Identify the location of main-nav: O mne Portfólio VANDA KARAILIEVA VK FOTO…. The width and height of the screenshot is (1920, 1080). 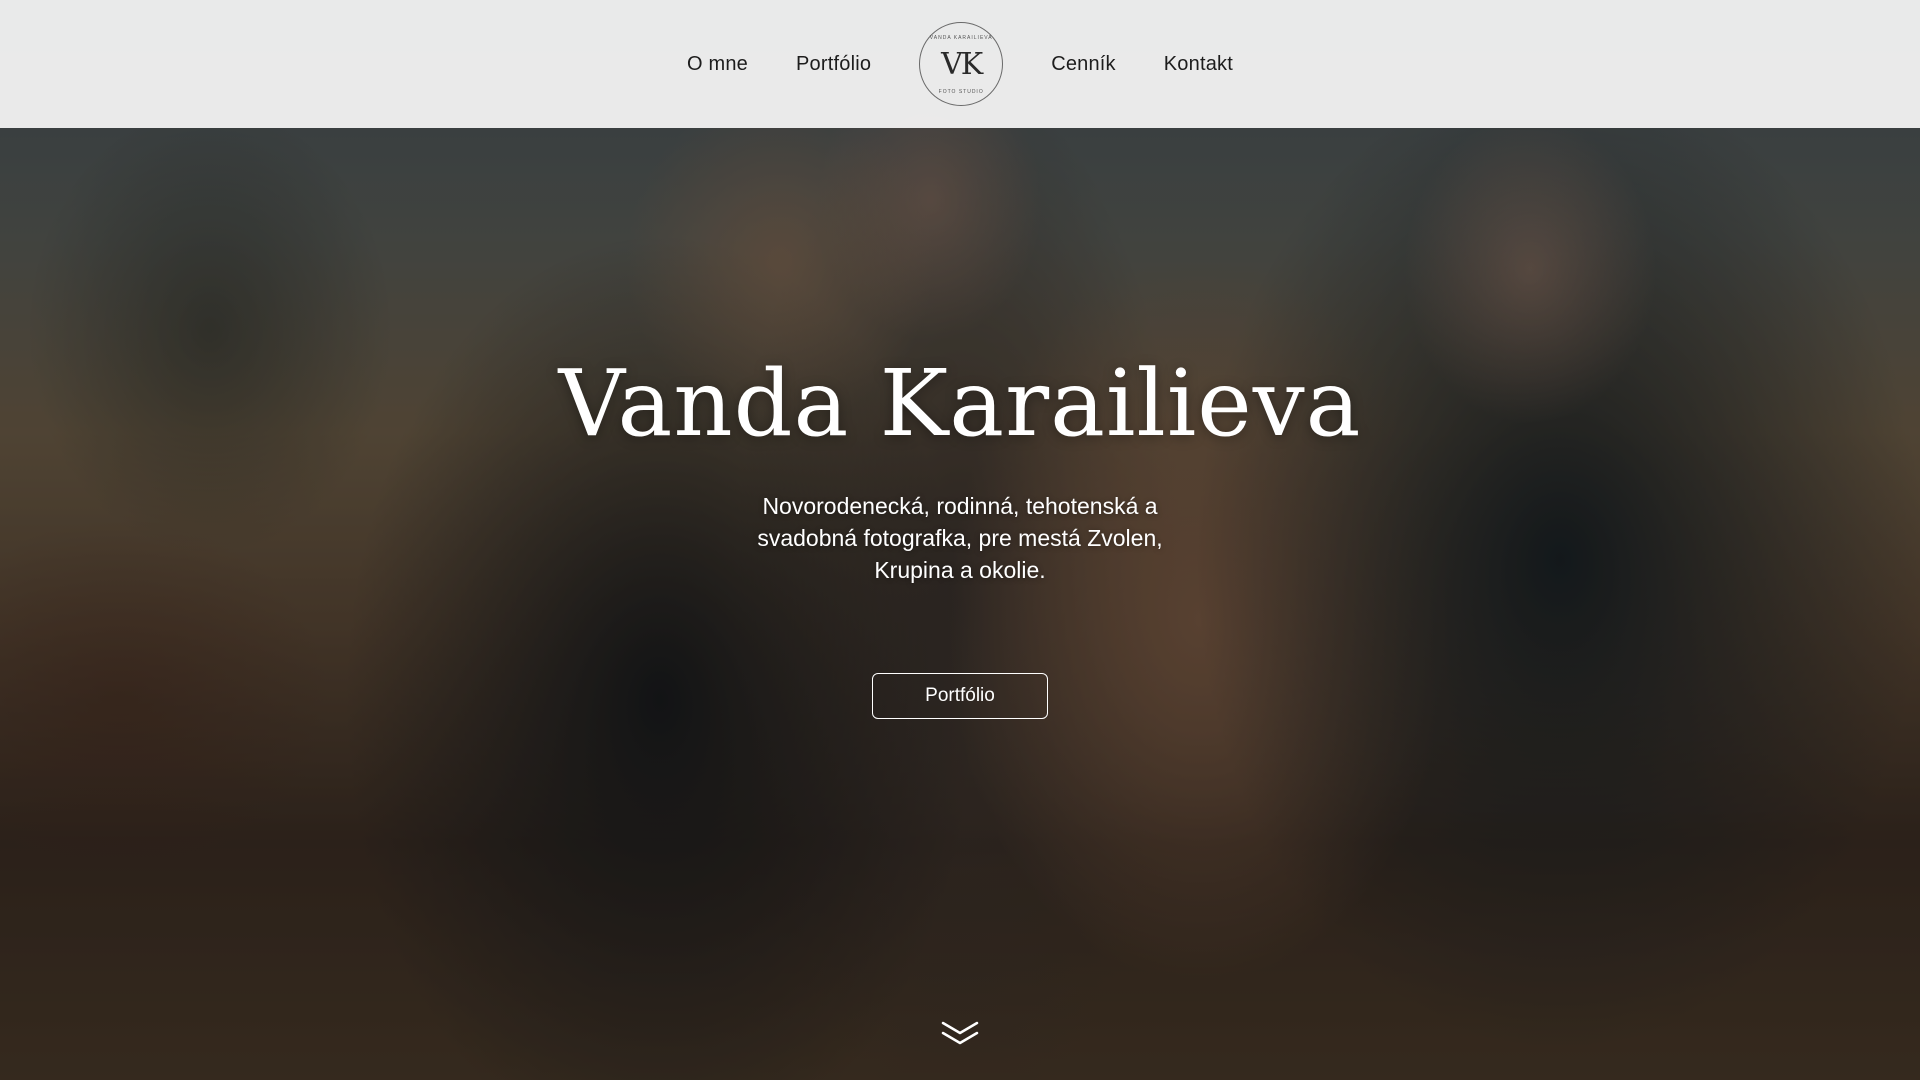
(960, 64).